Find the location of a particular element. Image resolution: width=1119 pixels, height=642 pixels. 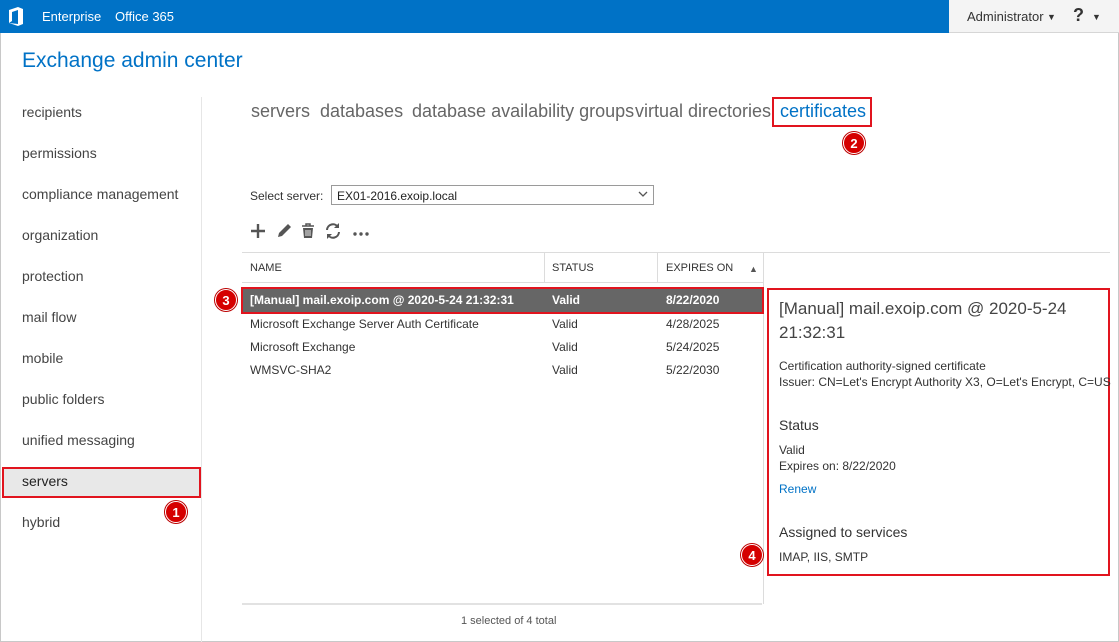

nav-item-protection: protection is located at coordinates (52, 276).